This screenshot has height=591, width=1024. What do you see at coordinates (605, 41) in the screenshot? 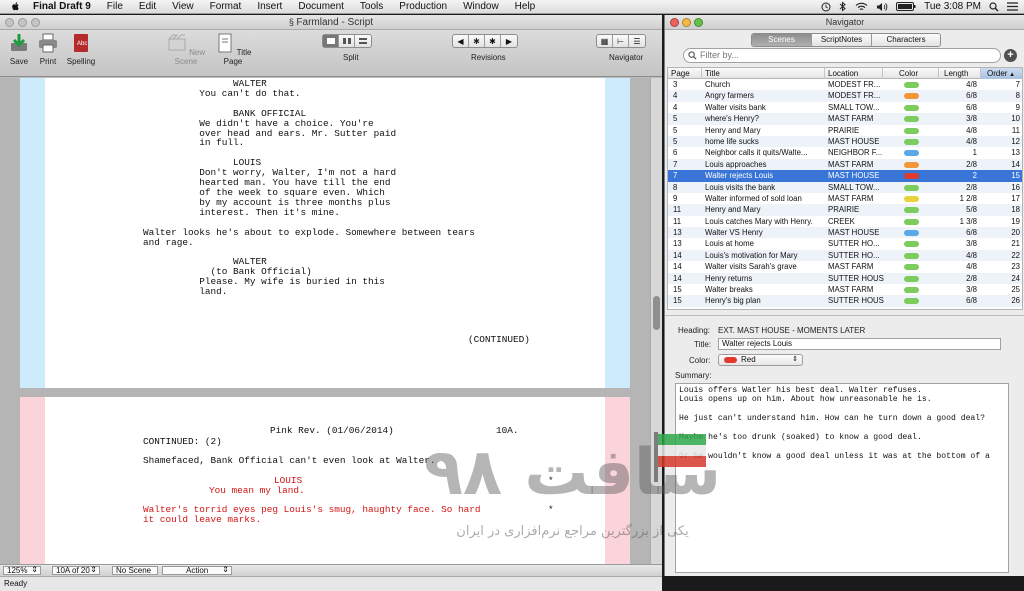
I see `scene-view-button: ▦` at bounding box center [605, 41].